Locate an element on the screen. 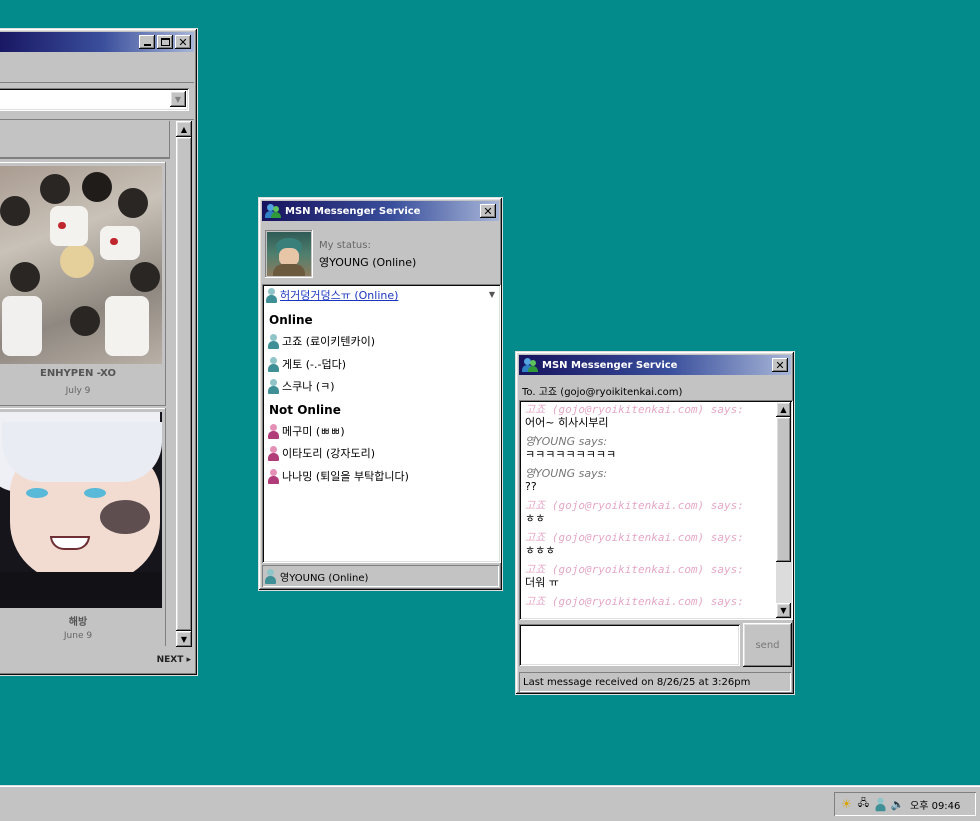 Image resolution: width=980 pixels, height=821 pixels. maximize-icon is located at coordinates (165, 42).